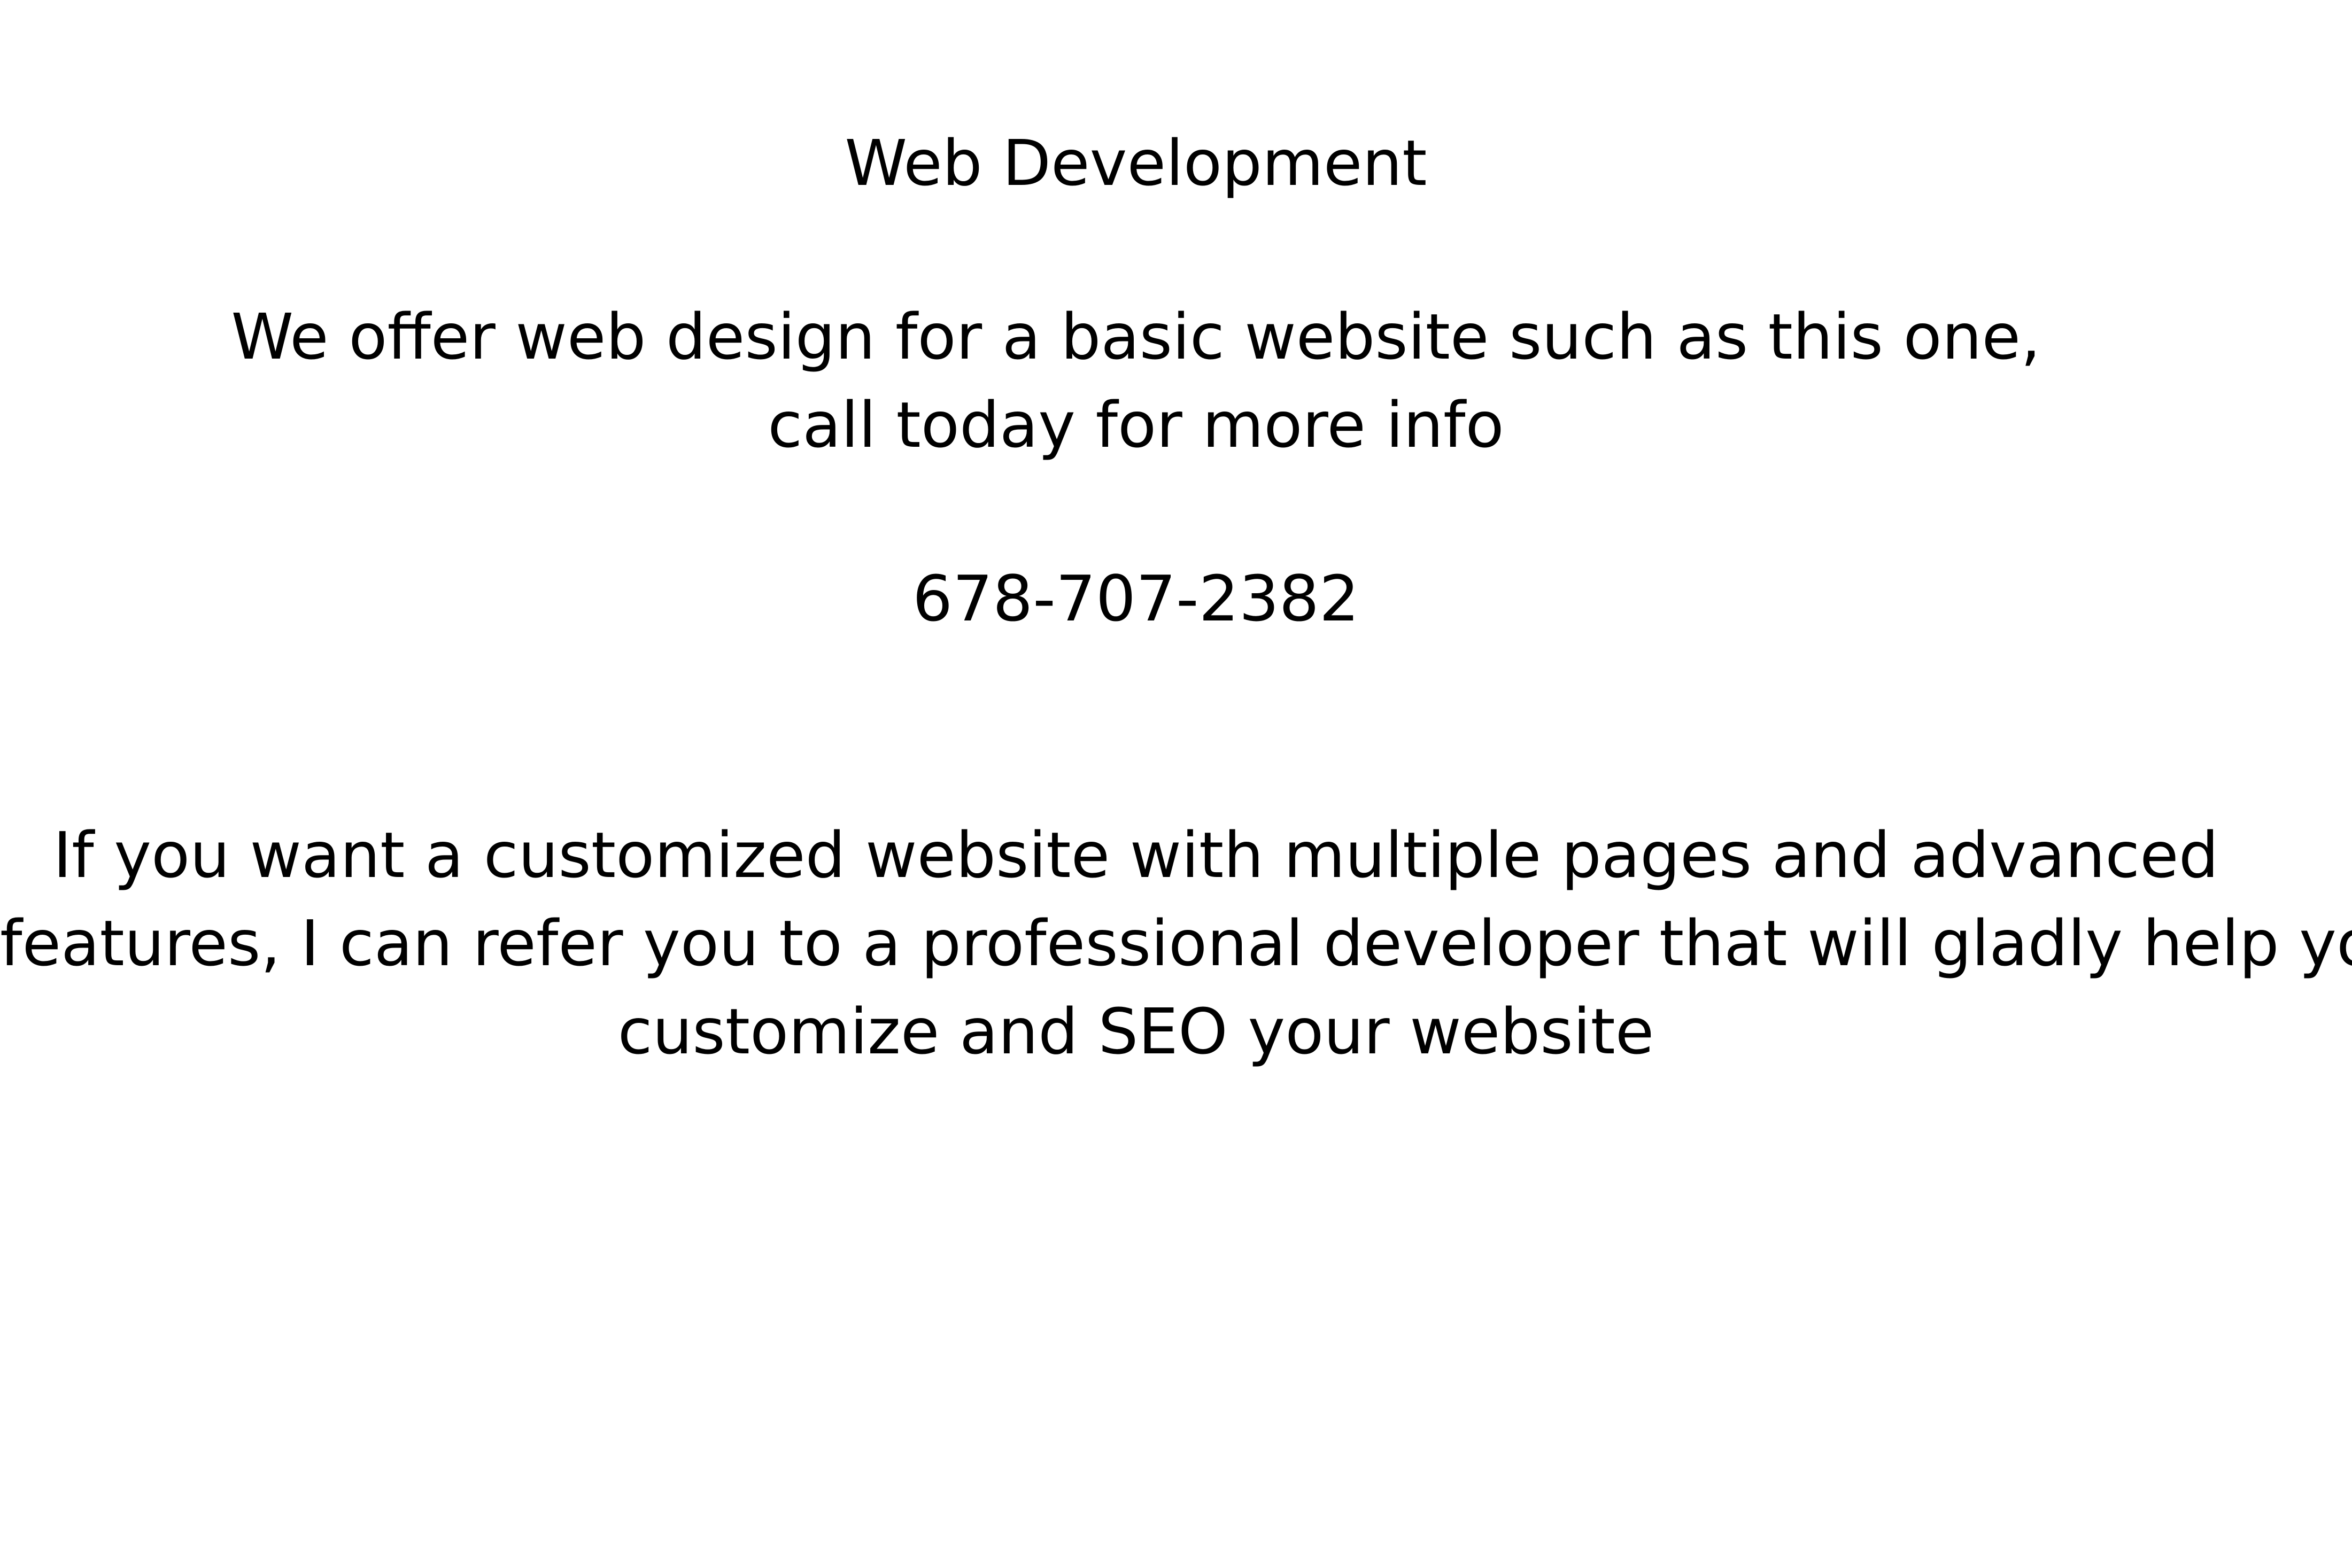 This screenshot has width=2352, height=1568. I want to click on custom-text-line-3: customize and SEO your website, so click(1136, 1031).